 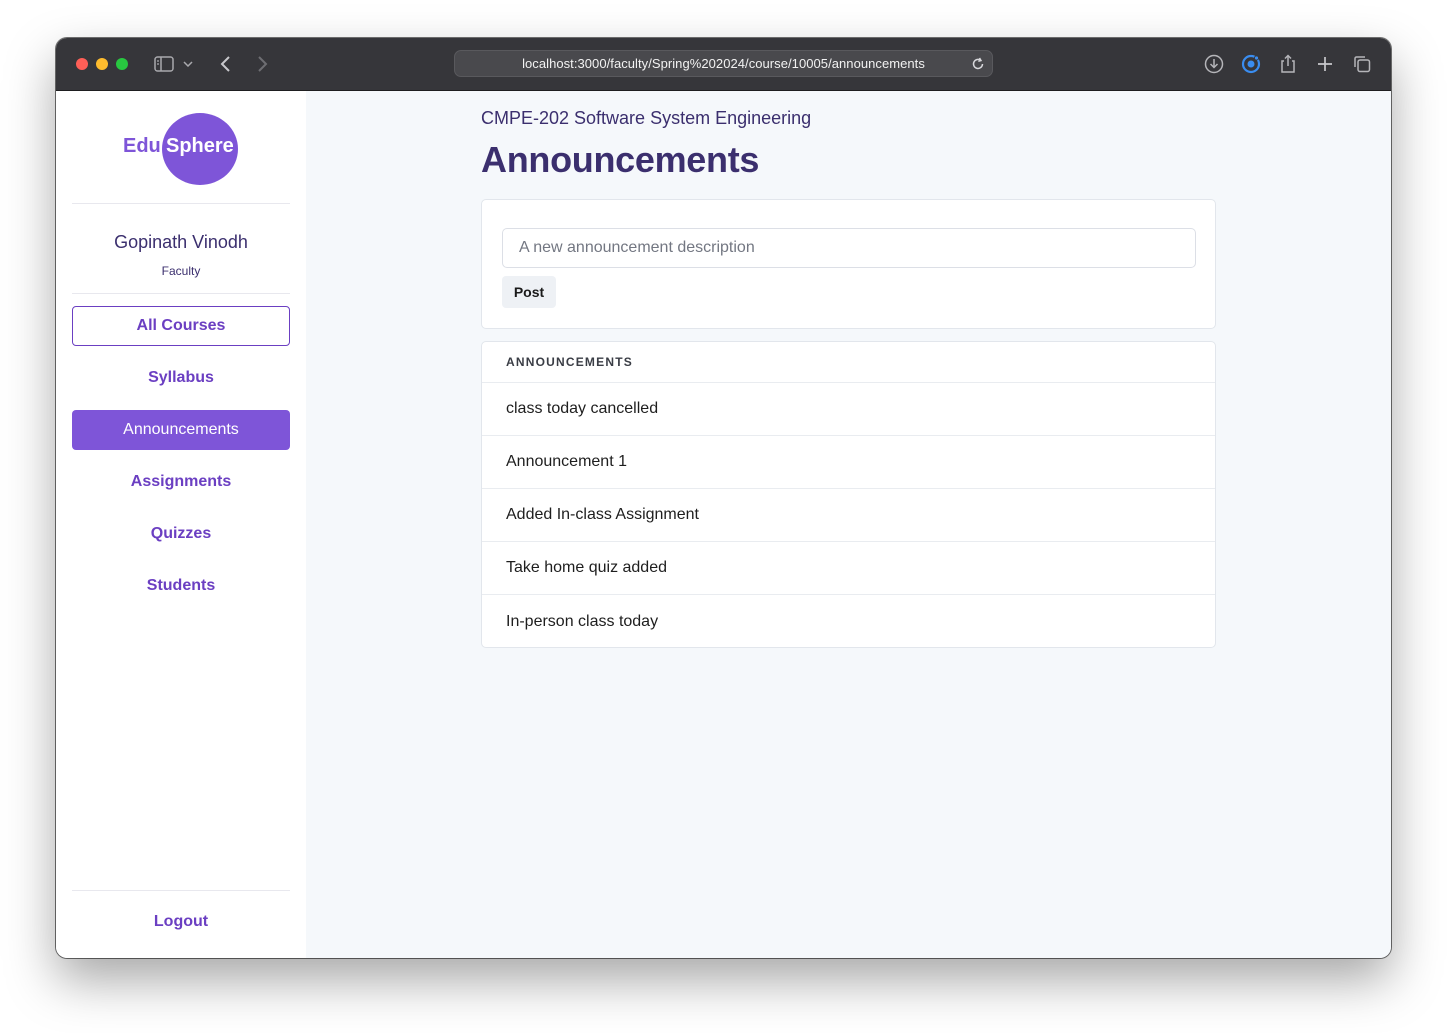 I want to click on announcement-item: In-person class today, so click(x=848, y=621).